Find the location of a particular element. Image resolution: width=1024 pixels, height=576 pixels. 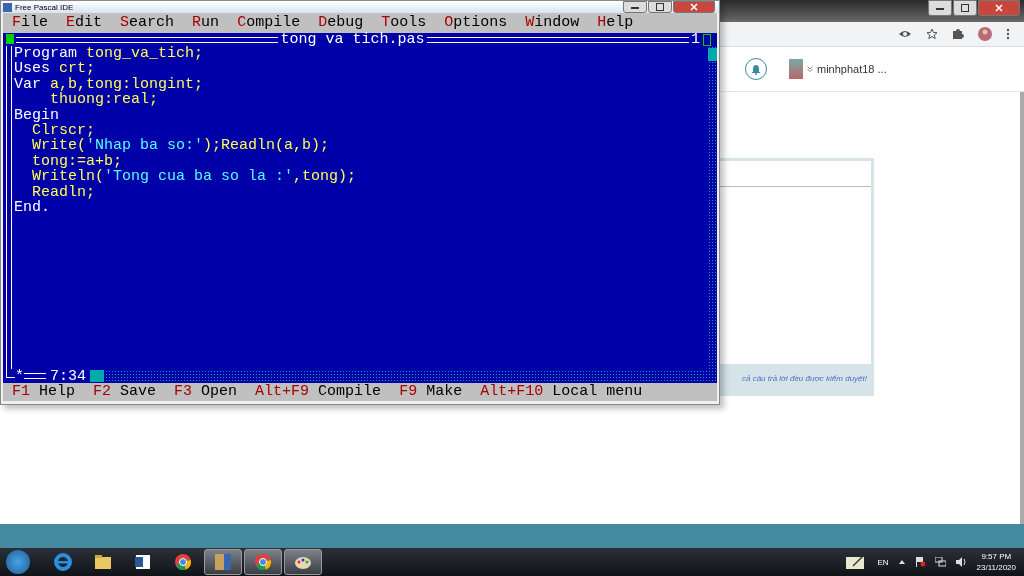

shortcut-hint: F9 Make is located at coordinates (431, 392).